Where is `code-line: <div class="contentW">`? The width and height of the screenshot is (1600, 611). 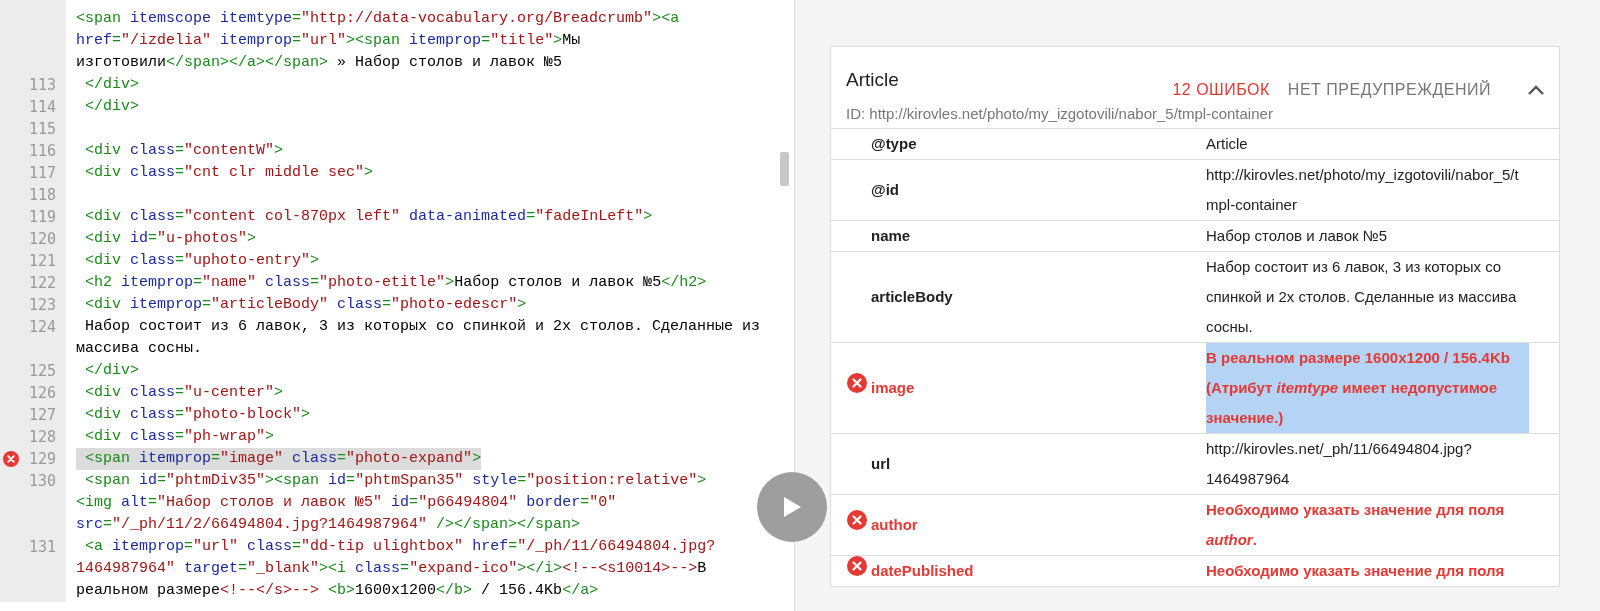
code-line: <div class="contentW"> is located at coordinates (184, 150).